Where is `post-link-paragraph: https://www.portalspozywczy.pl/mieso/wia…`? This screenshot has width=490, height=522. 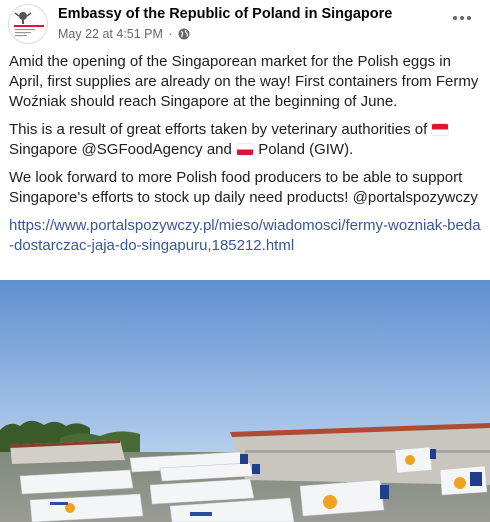
post-link-paragraph: https://www.portalspozywczy.pl/mieso/wia… is located at coordinates (246, 236).